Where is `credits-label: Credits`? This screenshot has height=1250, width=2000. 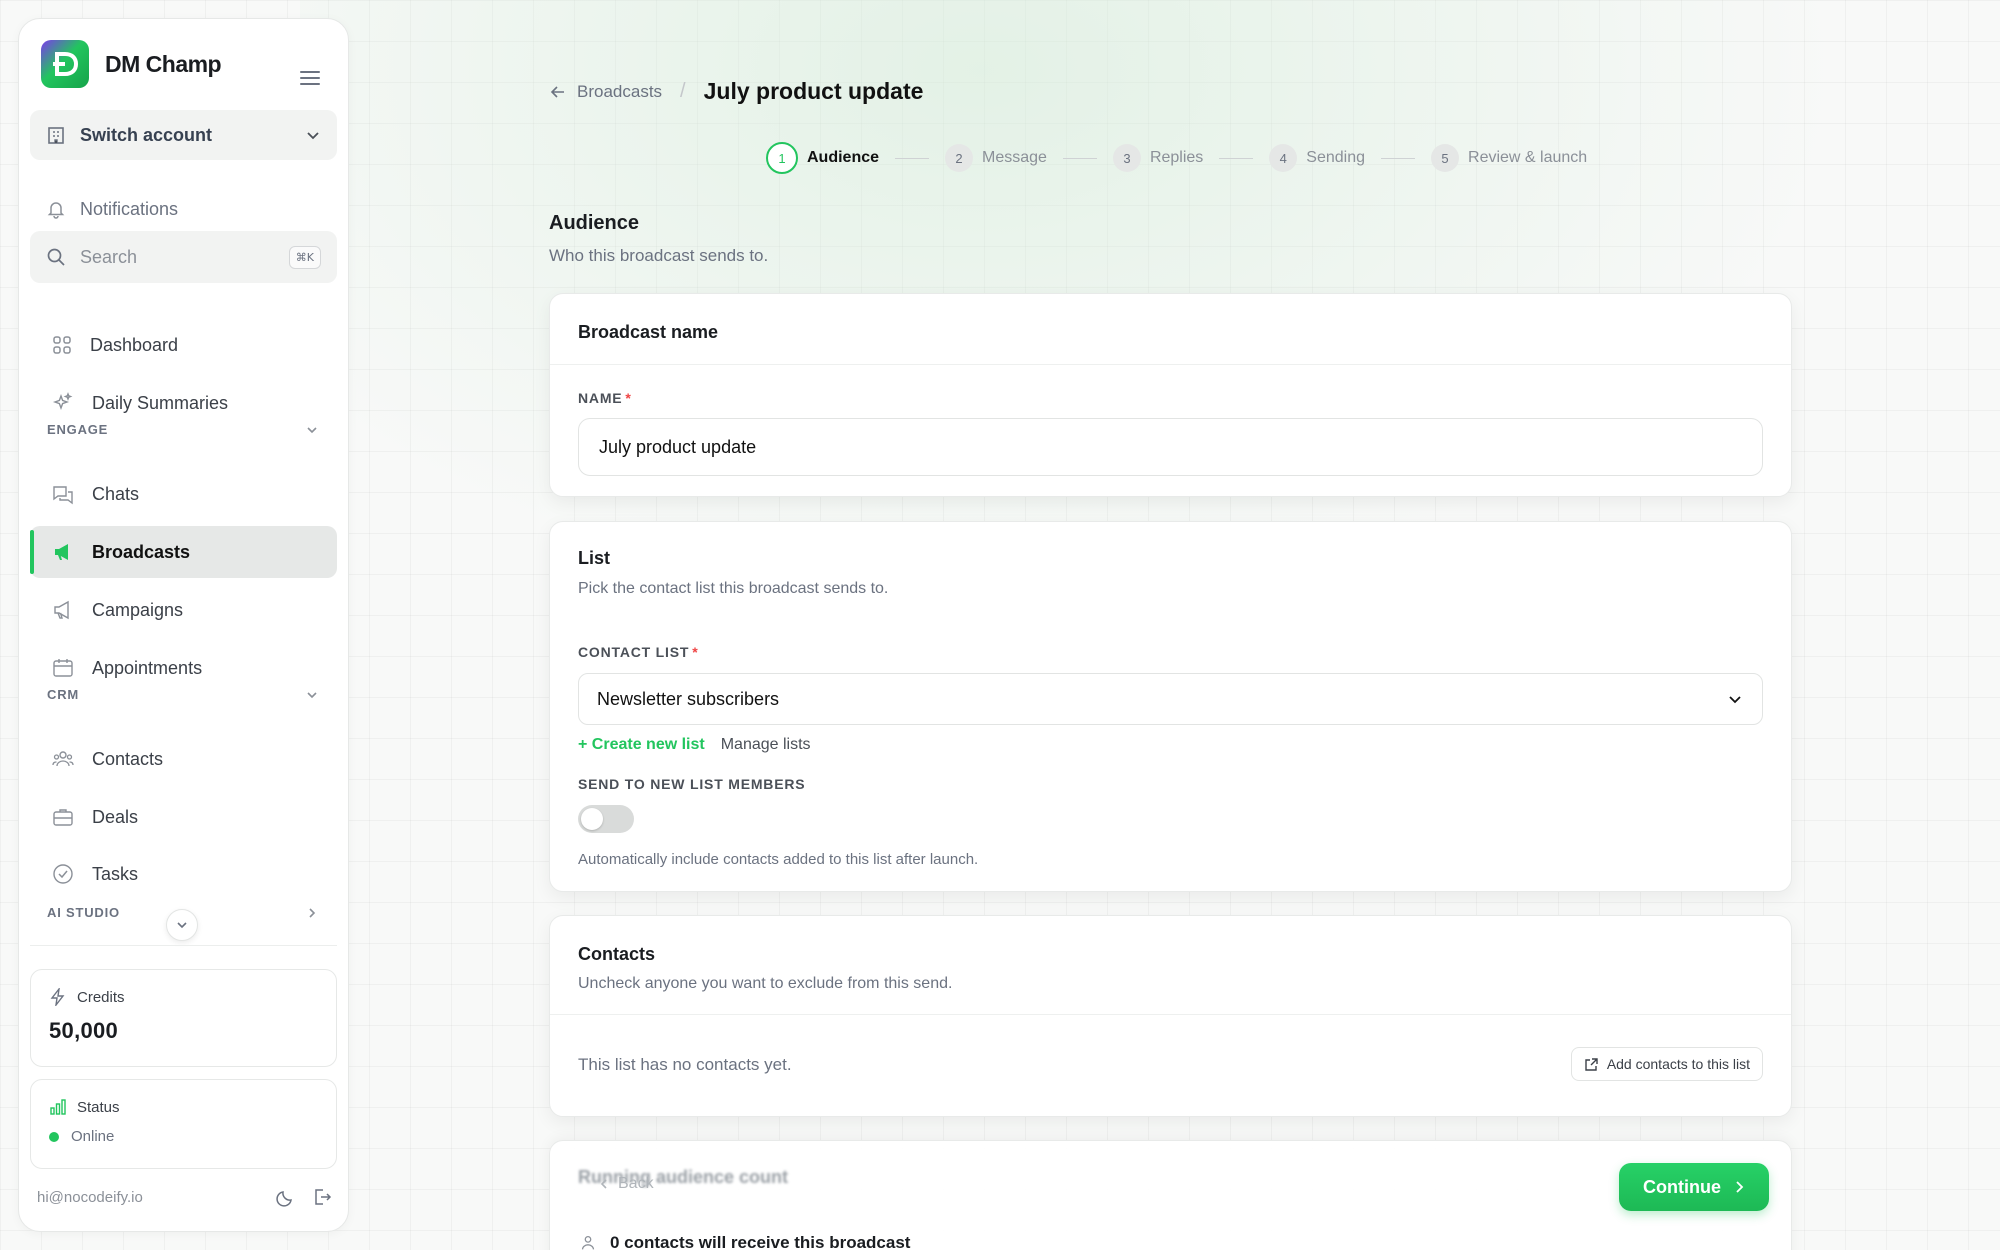
credits-label: Credits is located at coordinates (101, 997).